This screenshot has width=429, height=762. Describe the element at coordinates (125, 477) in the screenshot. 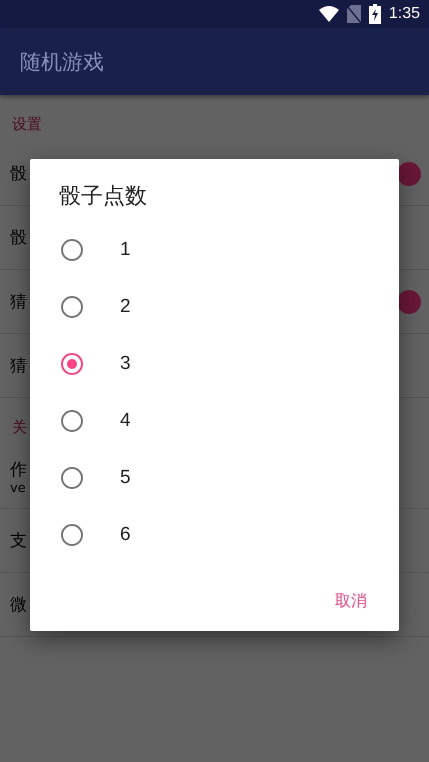

I see `option-label: 5` at that location.